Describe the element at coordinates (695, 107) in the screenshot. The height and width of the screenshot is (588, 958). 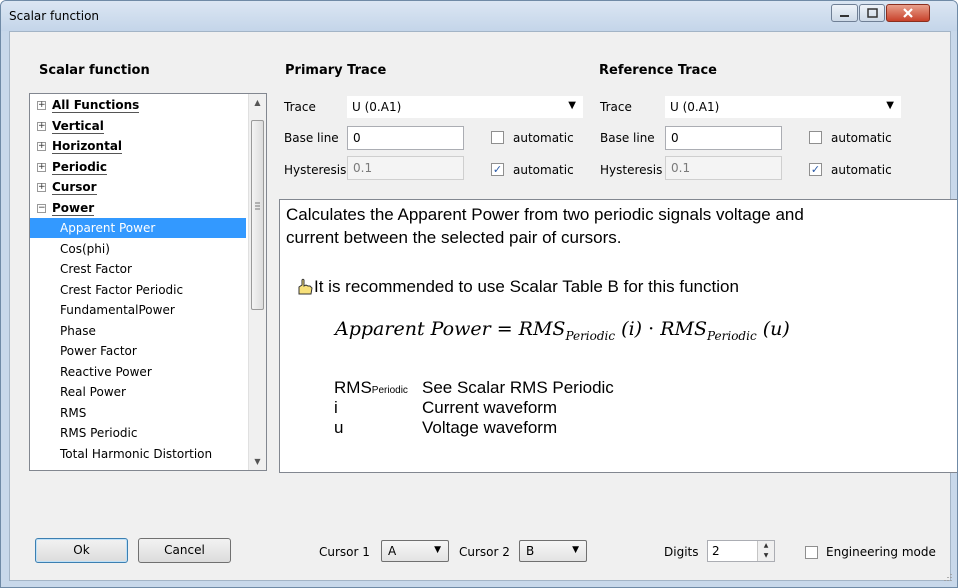
I see `reference-trace-value: U (0.A1)` at that location.